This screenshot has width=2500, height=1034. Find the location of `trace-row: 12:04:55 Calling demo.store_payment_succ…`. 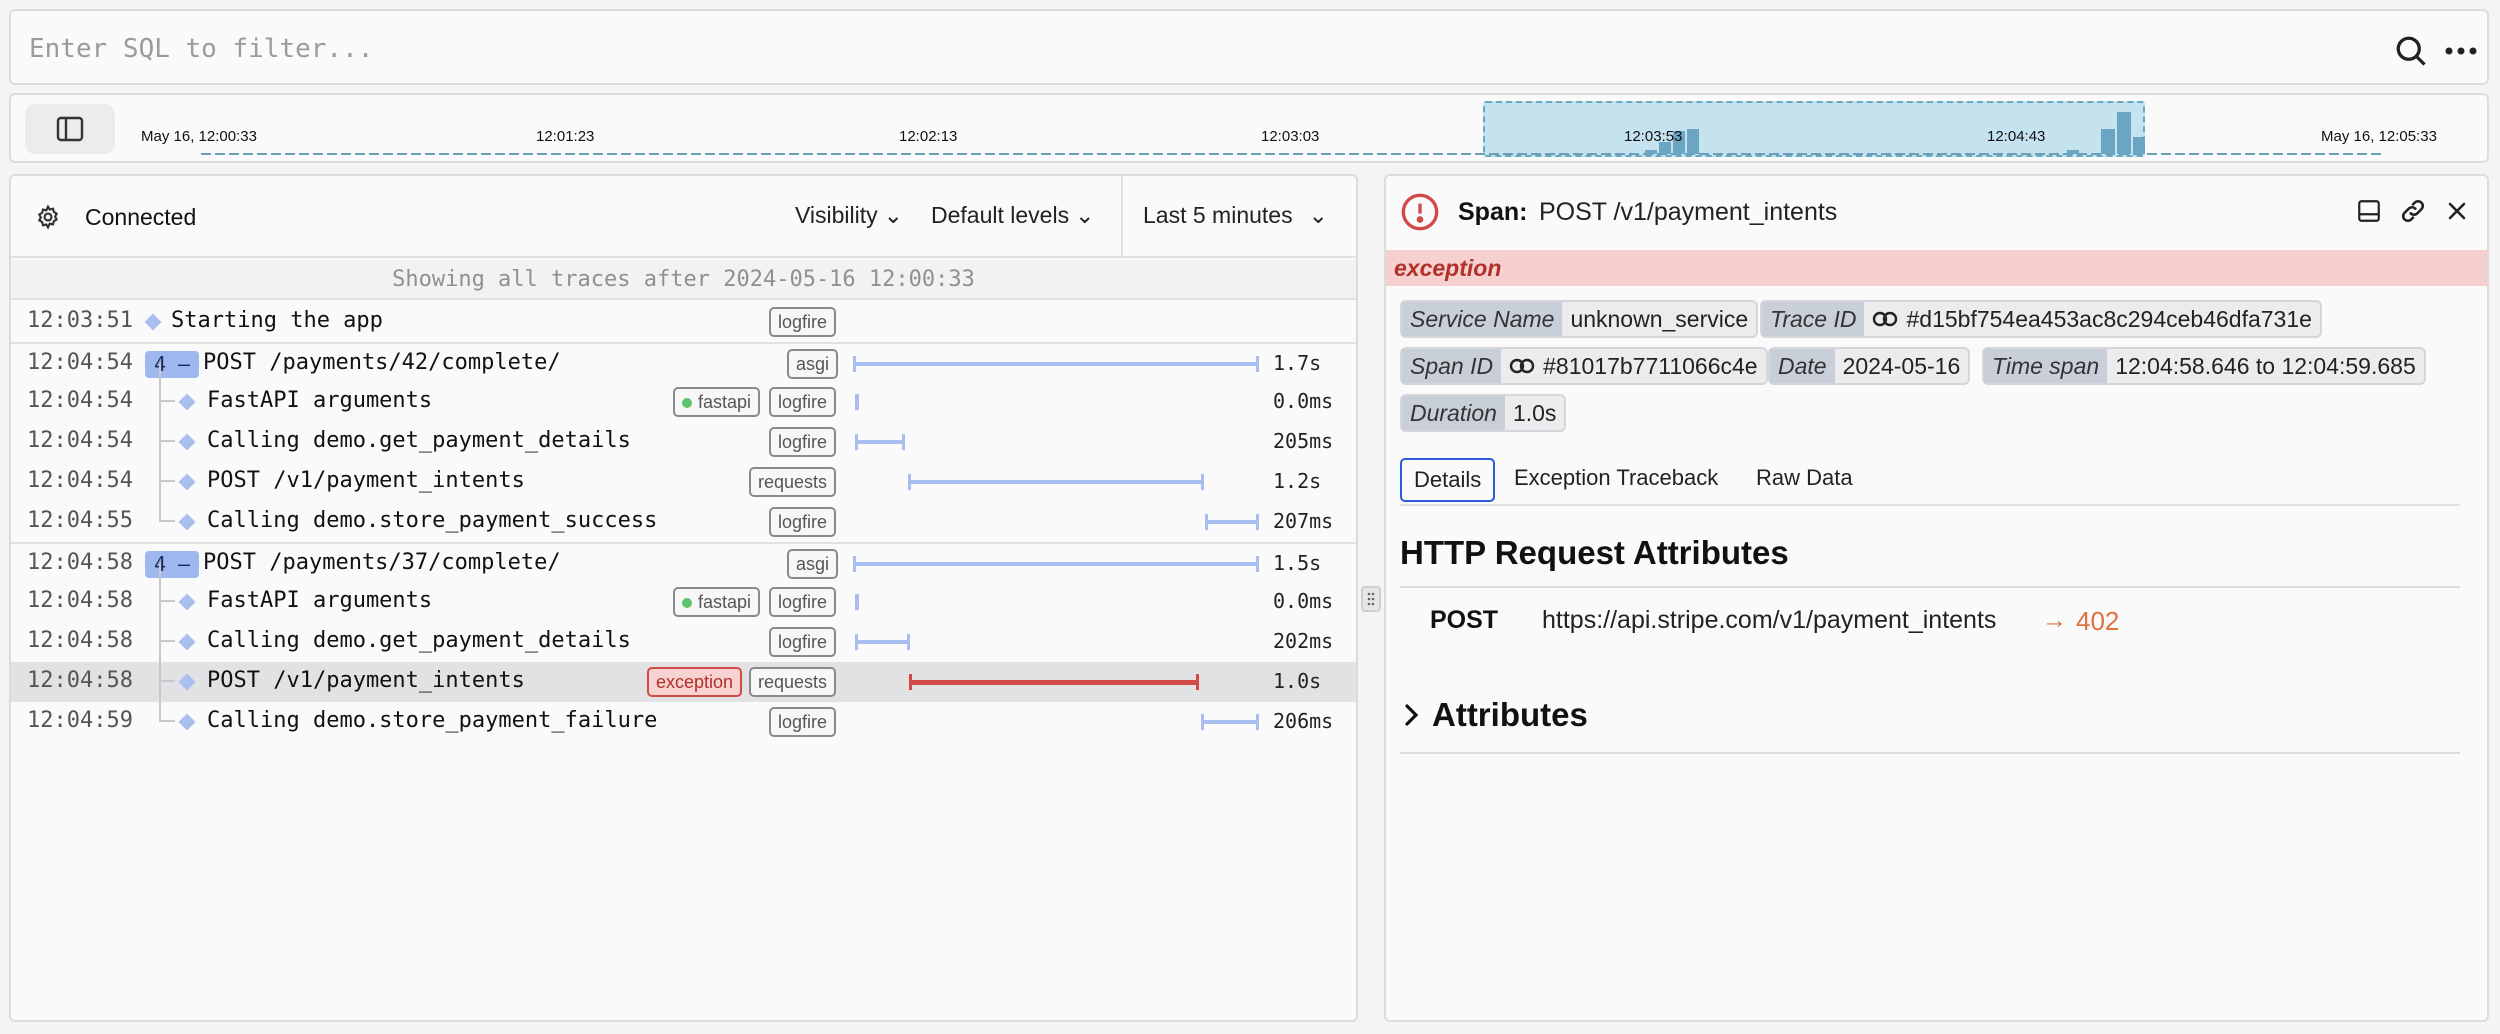

trace-row: 12:04:55 Calling demo.store_payment_succ… is located at coordinates (683, 512).